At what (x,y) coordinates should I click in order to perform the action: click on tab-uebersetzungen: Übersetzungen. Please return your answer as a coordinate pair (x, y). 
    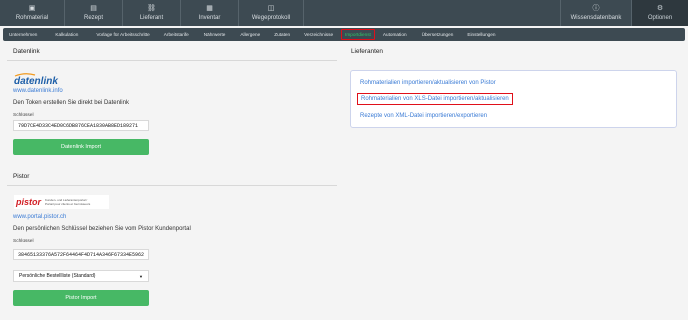
    Looking at the image, I should click on (438, 34).